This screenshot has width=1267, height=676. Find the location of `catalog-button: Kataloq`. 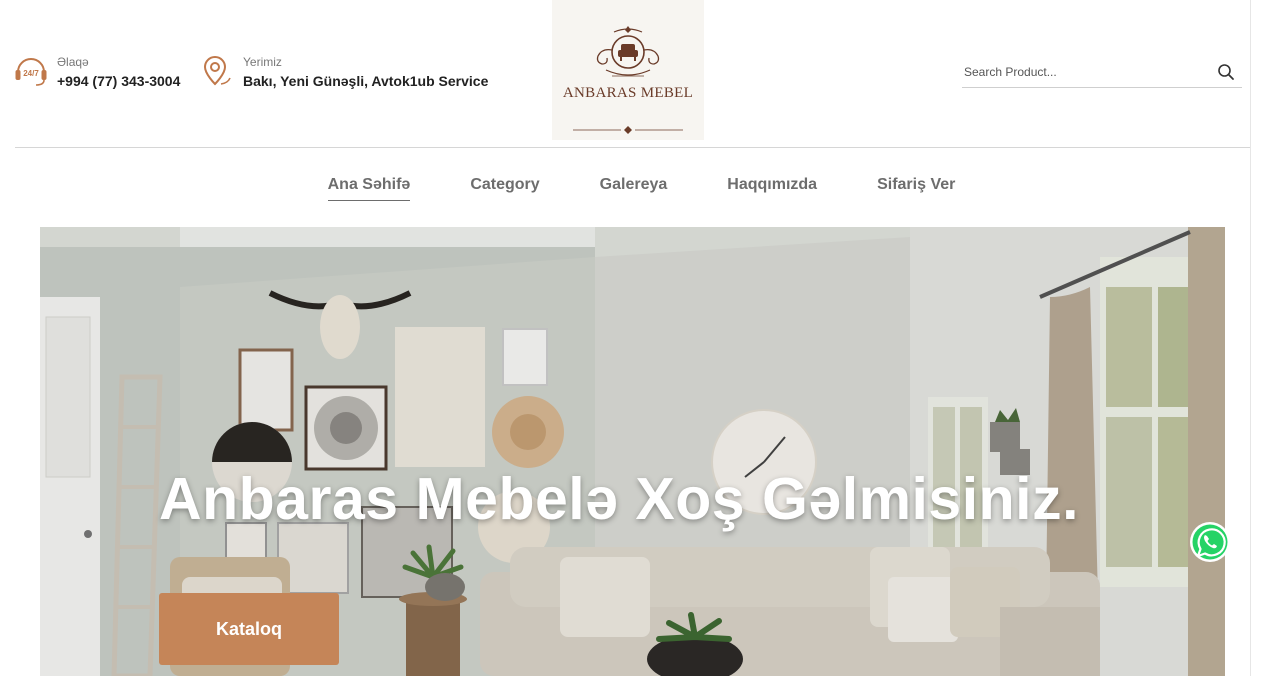

catalog-button: Kataloq is located at coordinates (249, 629).